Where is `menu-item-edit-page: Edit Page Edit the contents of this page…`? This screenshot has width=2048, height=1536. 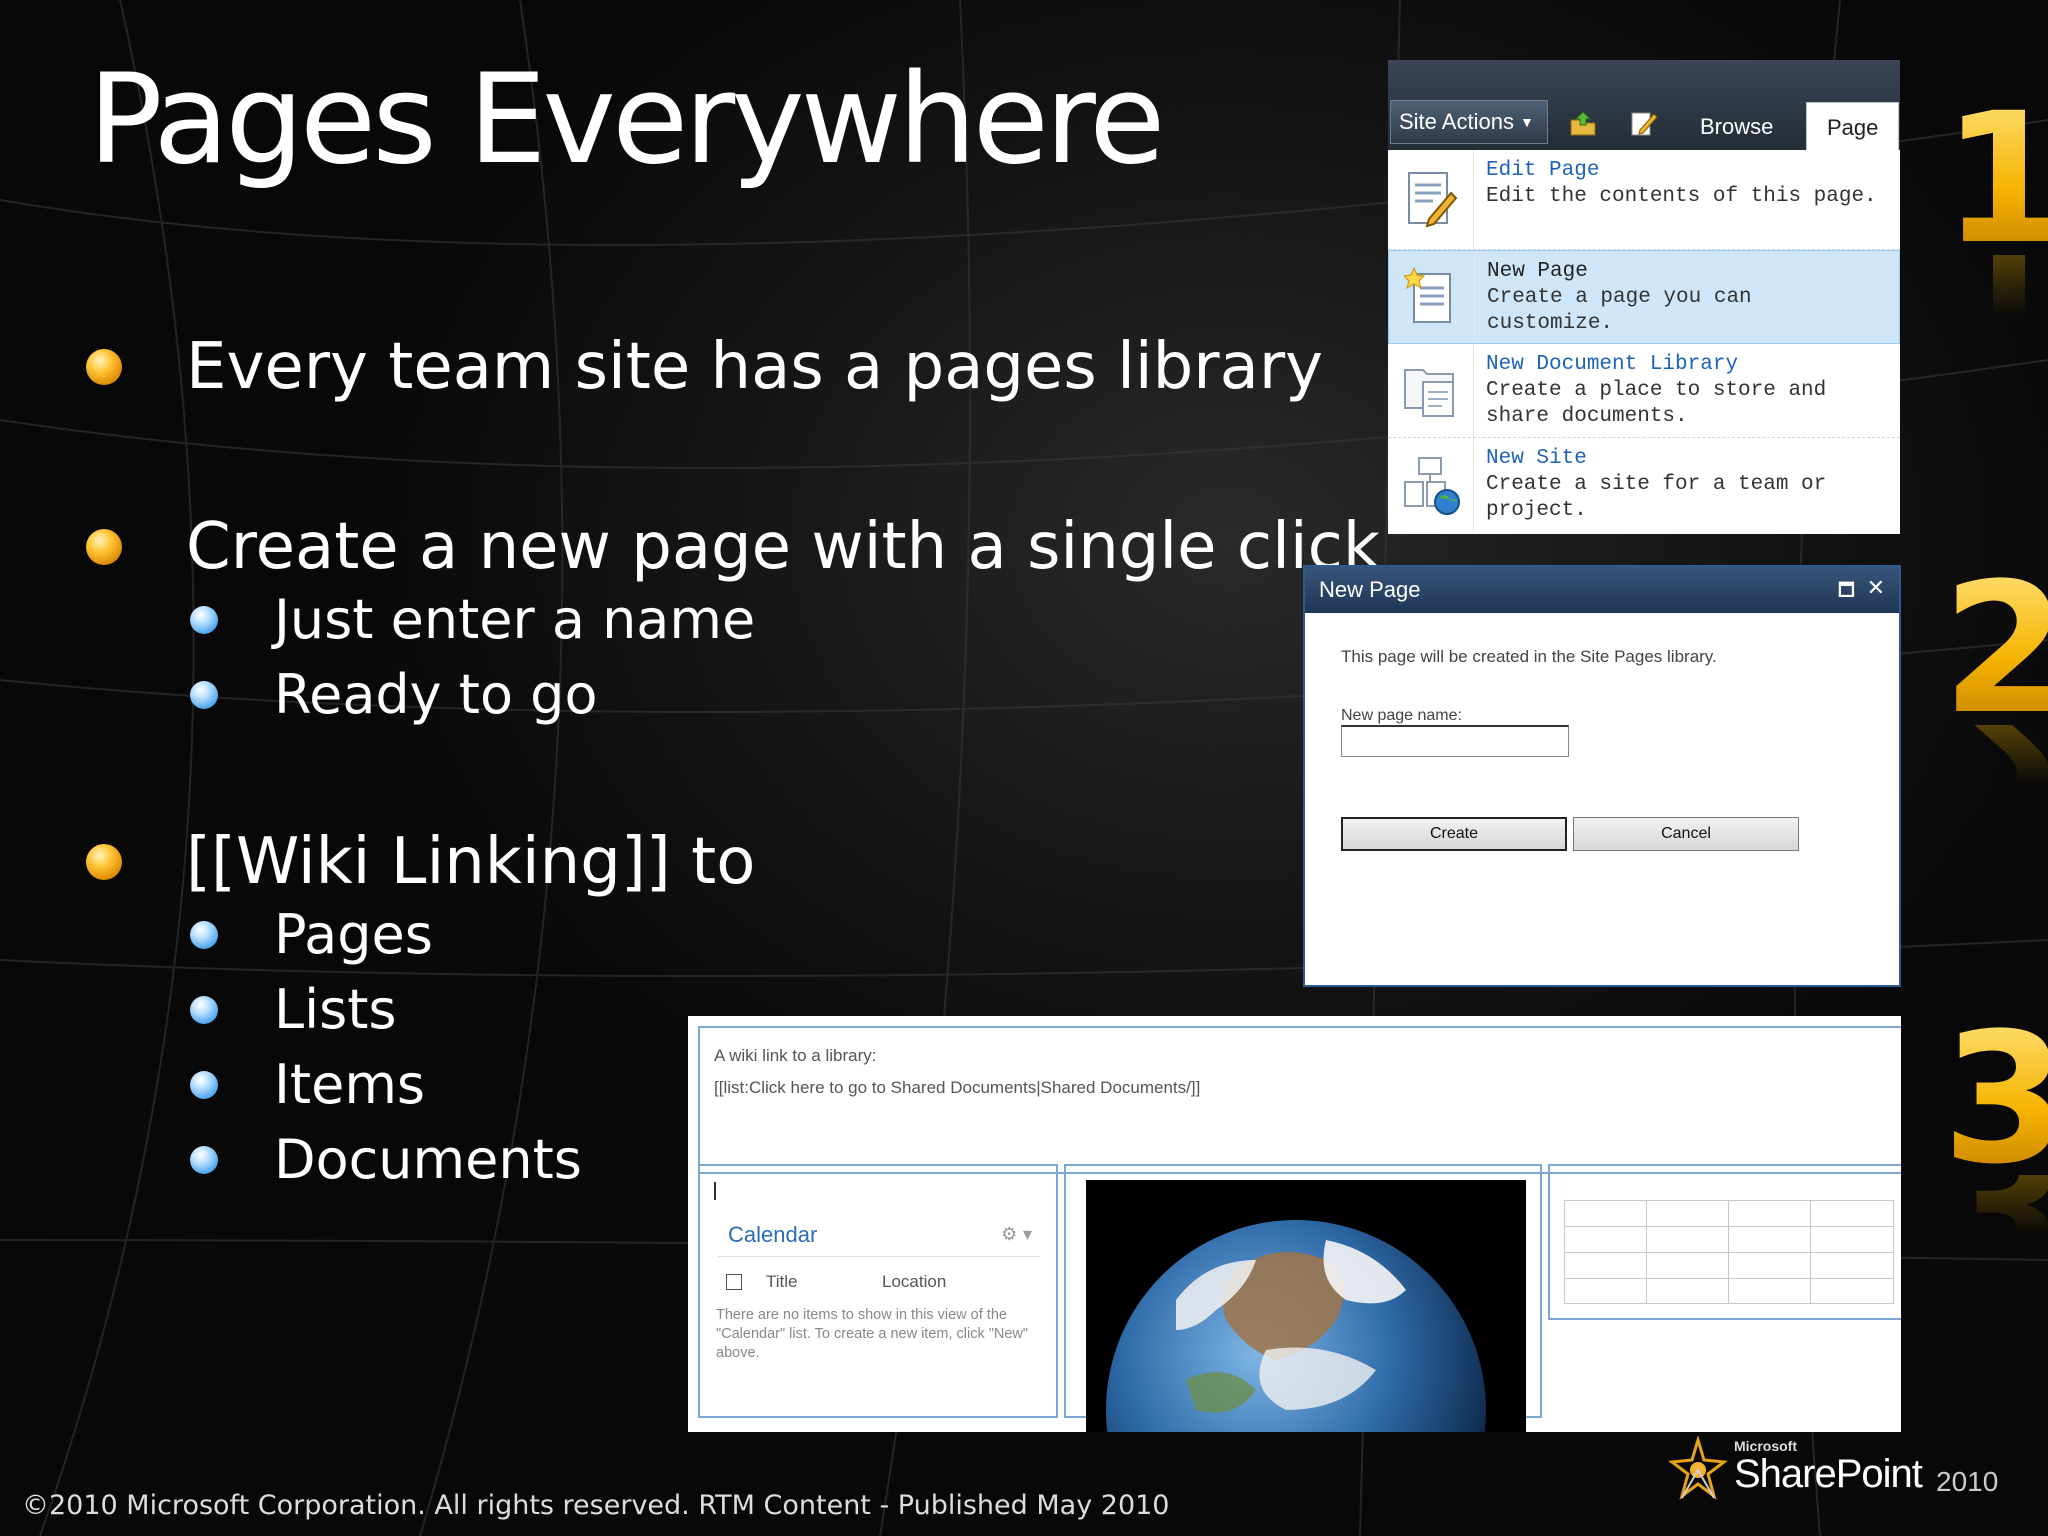
menu-item-edit-page: Edit Page Edit the contents of this page… is located at coordinates (1644, 200).